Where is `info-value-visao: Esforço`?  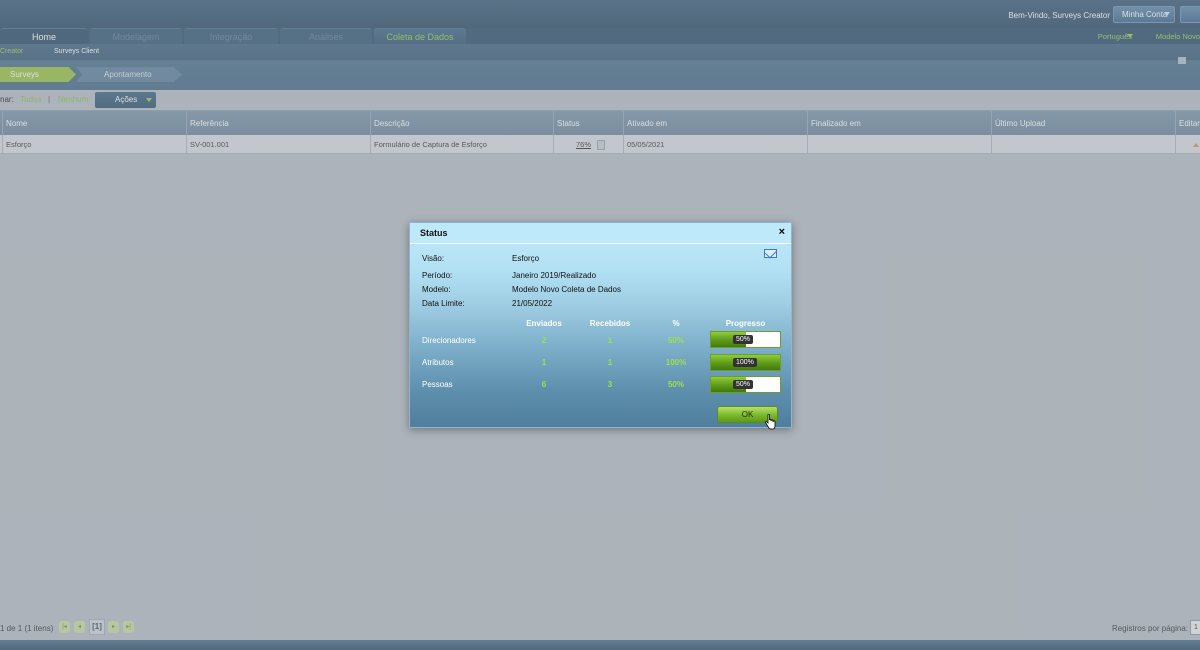
info-value-visao: Esforço is located at coordinates (526, 258).